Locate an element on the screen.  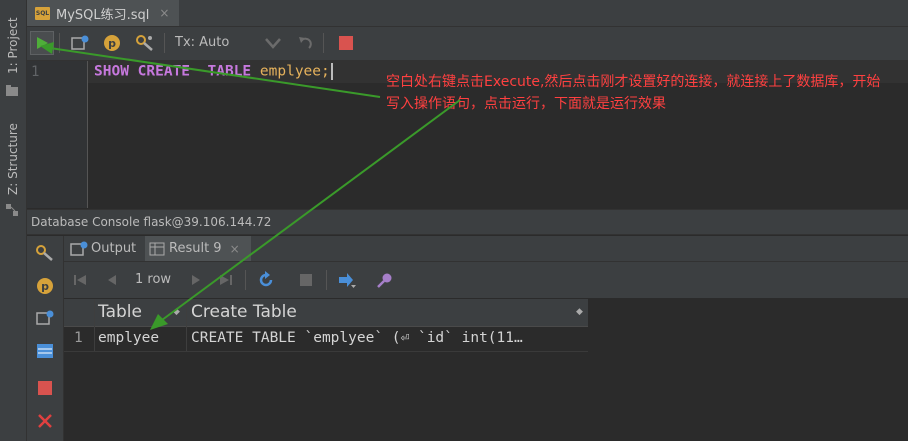
cancel-query-button is located at coordinates (306, 280).